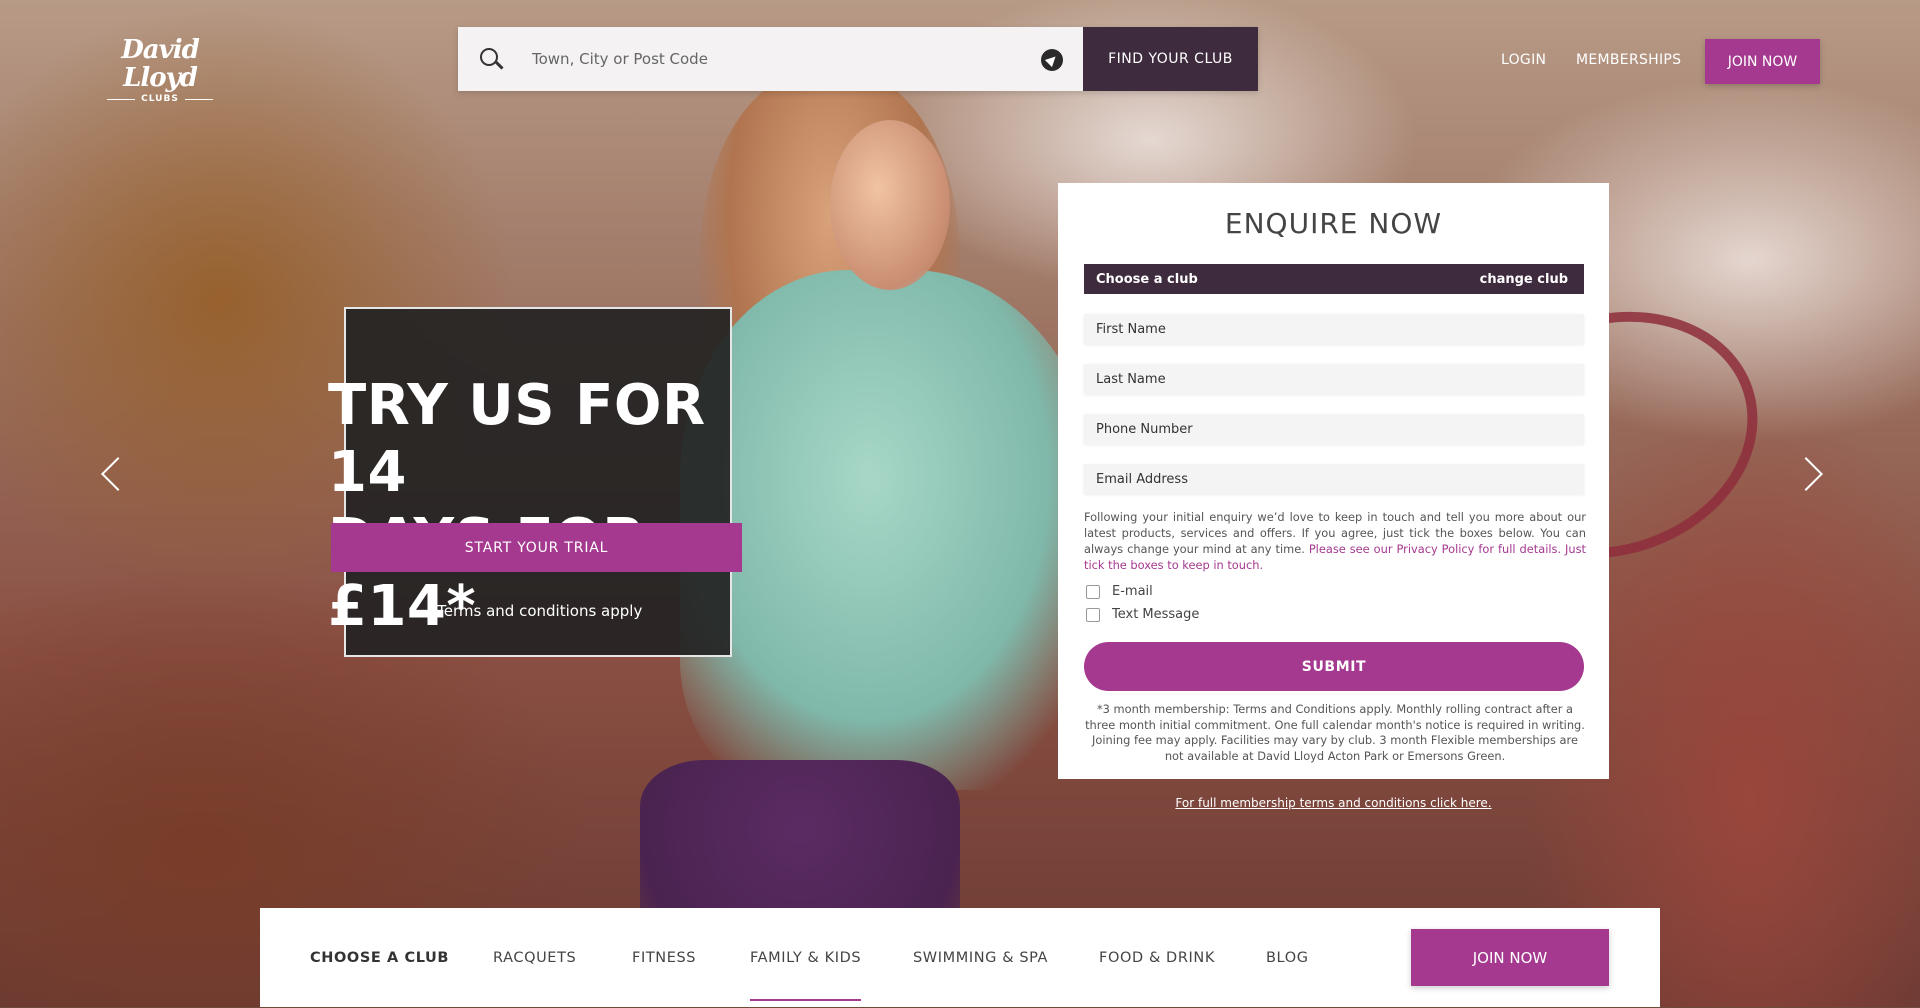 The height and width of the screenshot is (1008, 1920). I want to click on brand-logo: David Lloyd CLUBS, so click(160, 70).